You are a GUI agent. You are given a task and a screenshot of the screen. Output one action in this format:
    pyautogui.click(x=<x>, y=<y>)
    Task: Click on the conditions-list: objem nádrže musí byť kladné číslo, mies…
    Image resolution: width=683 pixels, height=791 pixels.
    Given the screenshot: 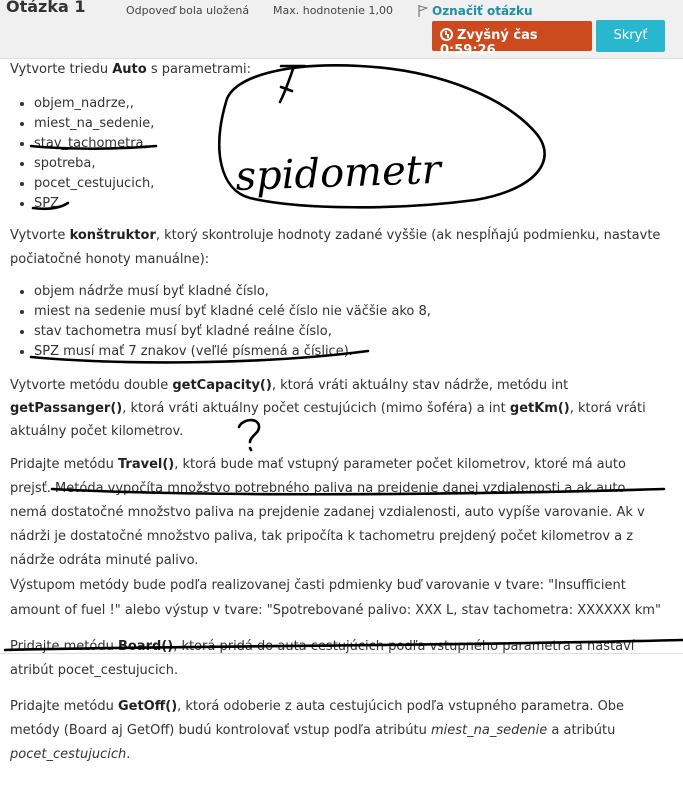 What is the action you would take?
    pyautogui.click(x=337, y=322)
    